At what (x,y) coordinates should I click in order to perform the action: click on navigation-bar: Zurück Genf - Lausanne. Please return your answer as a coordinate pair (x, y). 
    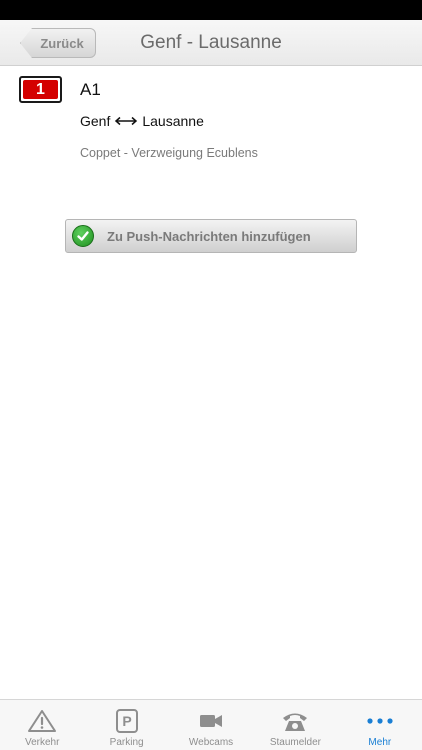
    Looking at the image, I should click on (211, 43).